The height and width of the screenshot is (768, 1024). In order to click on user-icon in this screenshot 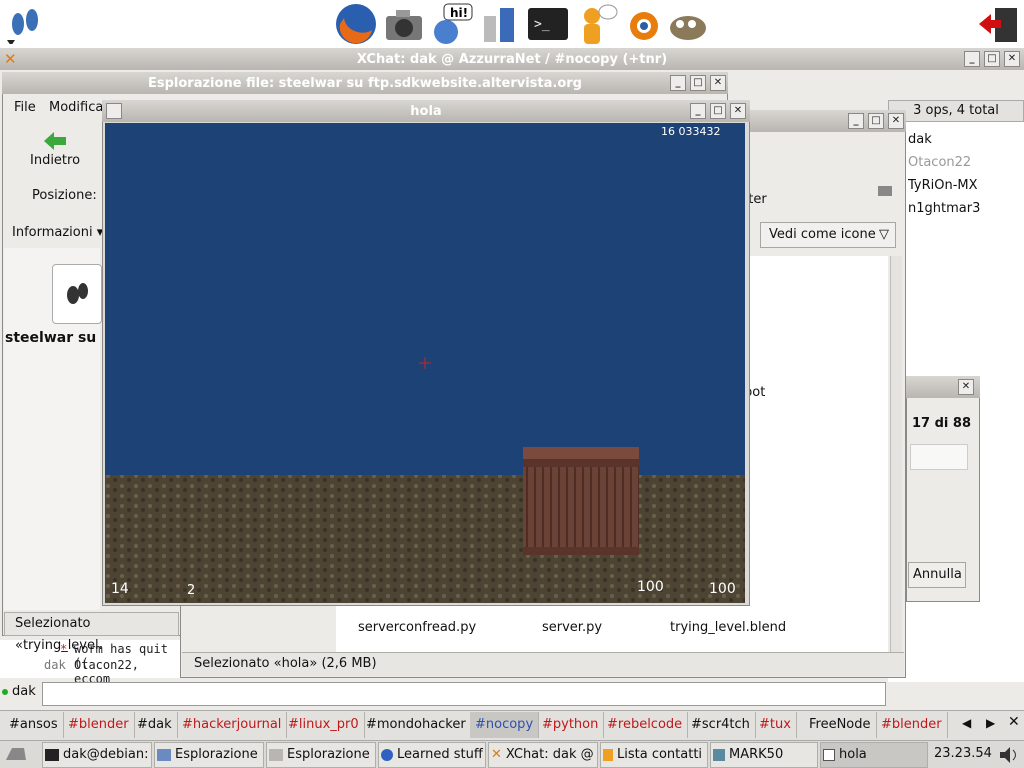, I will do `click(719, 755)`.